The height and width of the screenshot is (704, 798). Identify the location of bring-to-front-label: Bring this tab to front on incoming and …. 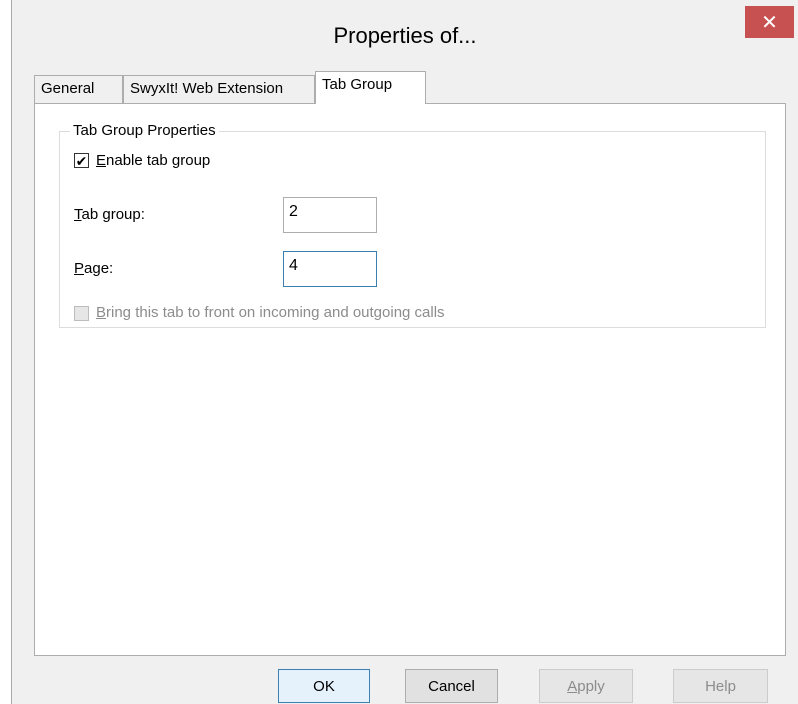
(270, 313).